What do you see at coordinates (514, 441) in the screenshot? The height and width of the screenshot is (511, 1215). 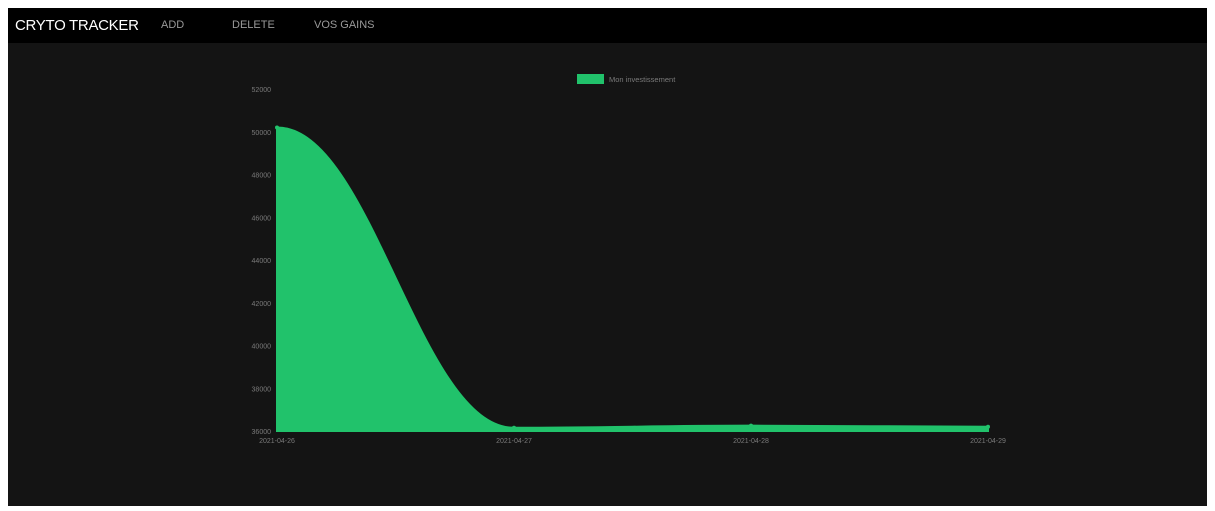 I see `x-tick-label: 2021-04-27` at bounding box center [514, 441].